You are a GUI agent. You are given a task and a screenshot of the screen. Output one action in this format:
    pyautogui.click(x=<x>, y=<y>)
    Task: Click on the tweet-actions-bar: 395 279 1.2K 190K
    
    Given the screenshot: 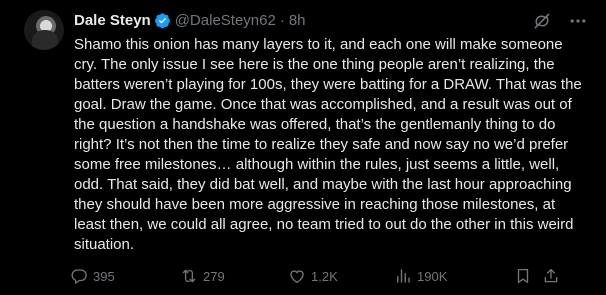 What is the action you would take?
    pyautogui.click(x=330, y=276)
    